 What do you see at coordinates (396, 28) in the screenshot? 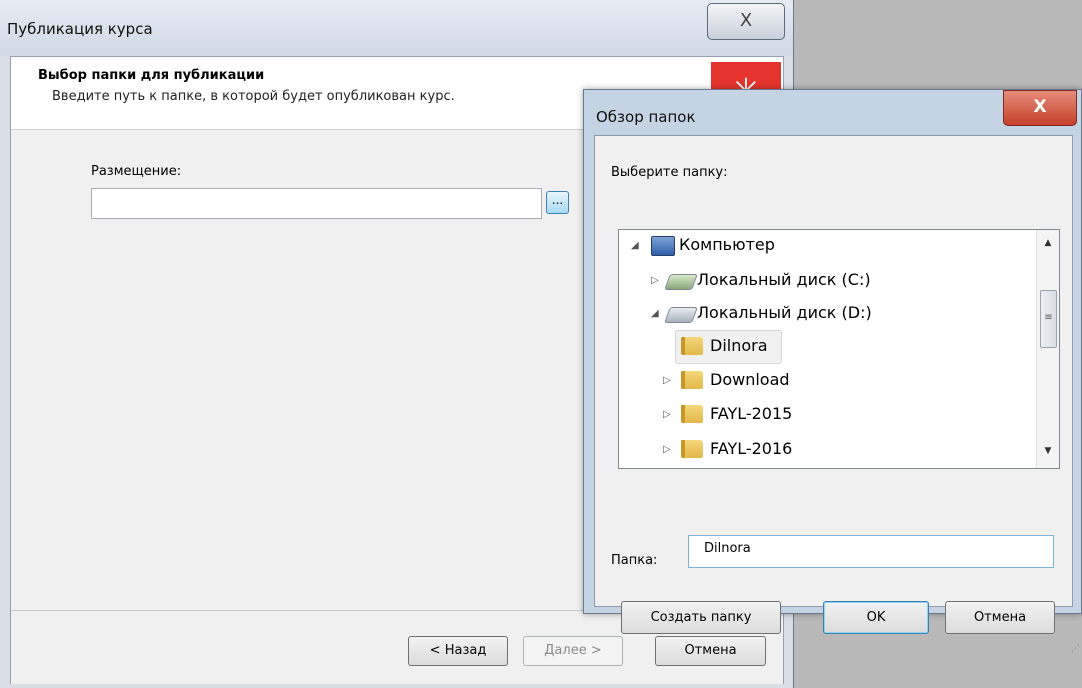
I see `publish-dialog-titlebar: Публикация курса X` at bounding box center [396, 28].